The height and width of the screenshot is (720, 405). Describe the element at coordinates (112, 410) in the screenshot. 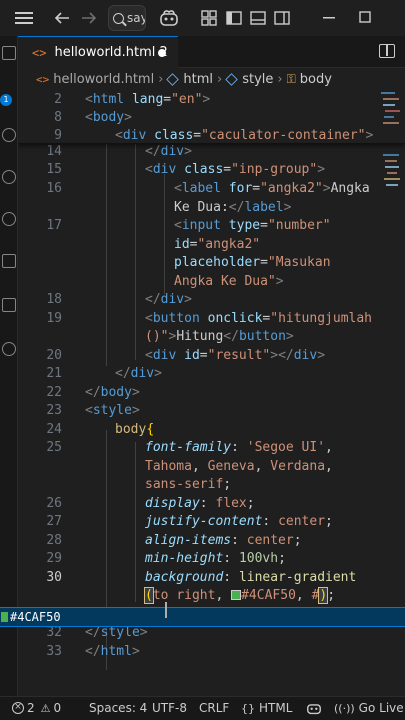

I see `code-line: <style>` at that location.